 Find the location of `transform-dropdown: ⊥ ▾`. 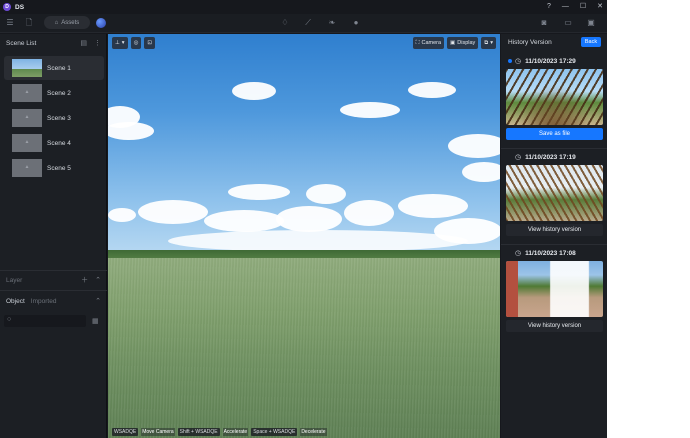

transform-dropdown: ⊥ ▾ is located at coordinates (120, 43).